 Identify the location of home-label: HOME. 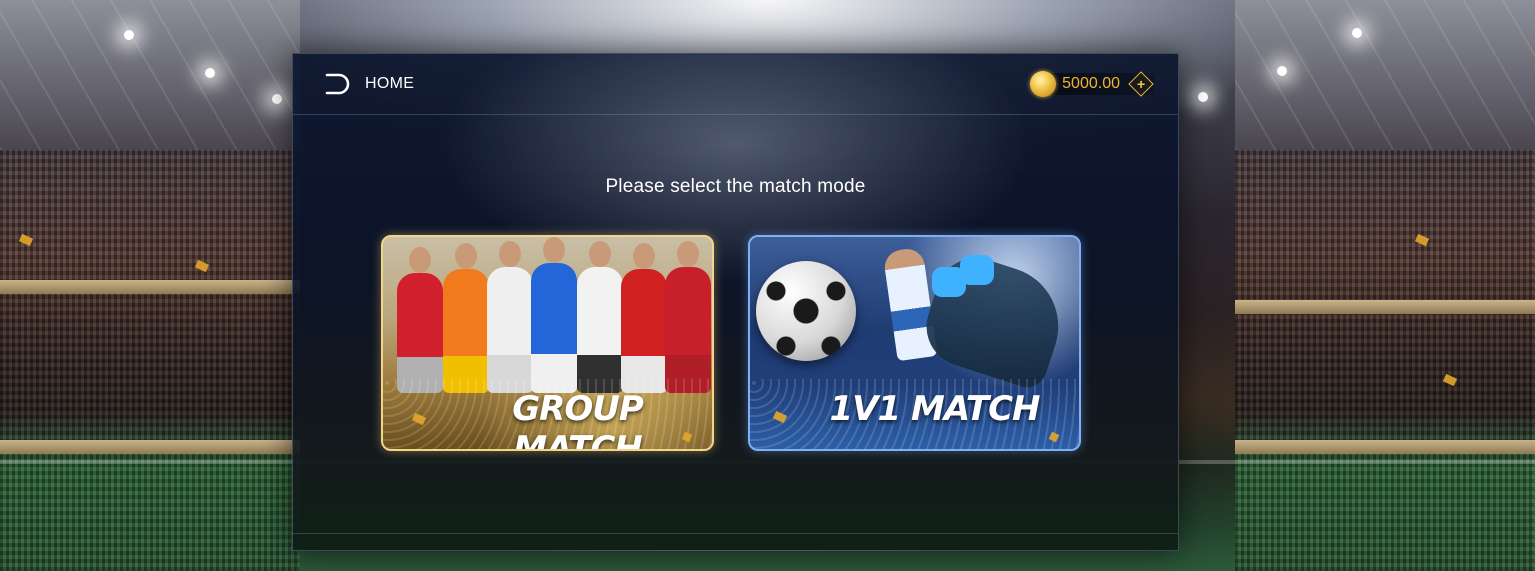
(390, 83).